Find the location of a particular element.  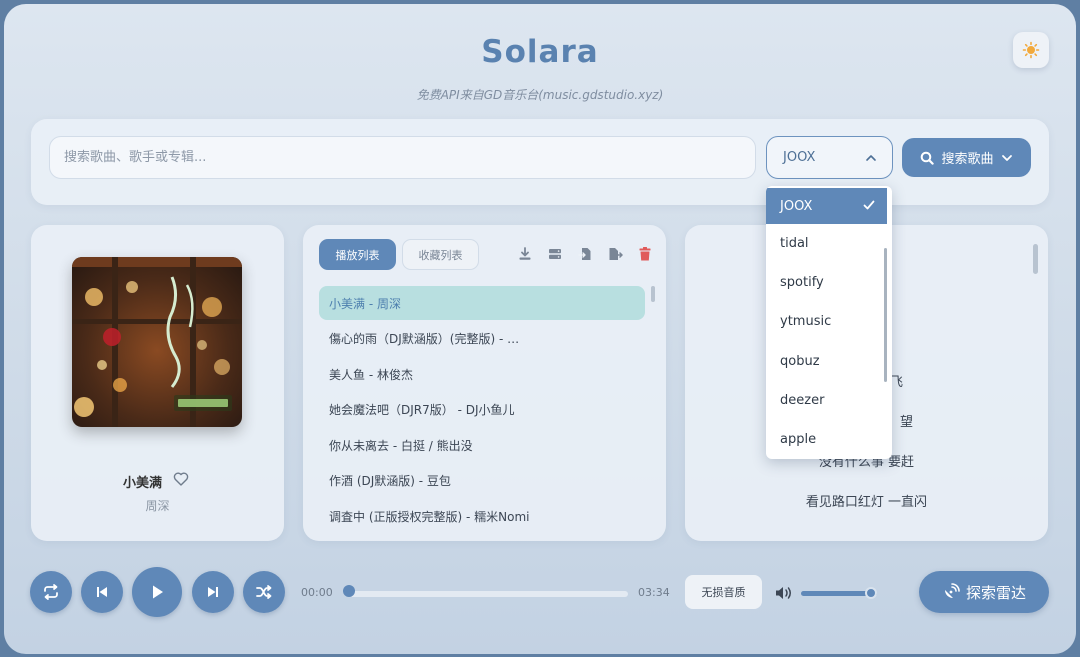

satellite-dish-icon is located at coordinates (952, 590).